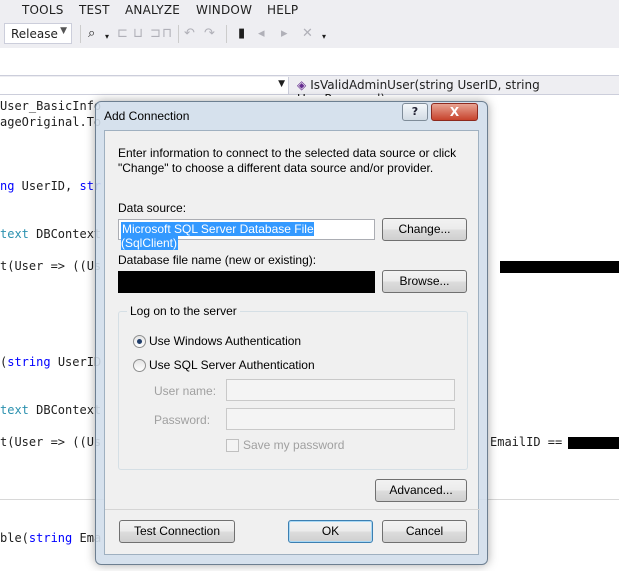 This screenshot has height=571, width=619. What do you see at coordinates (232, 365) in the screenshot?
I see `sql-auth-label: Use SQL Server Authentication` at bounding box center [232, 365].